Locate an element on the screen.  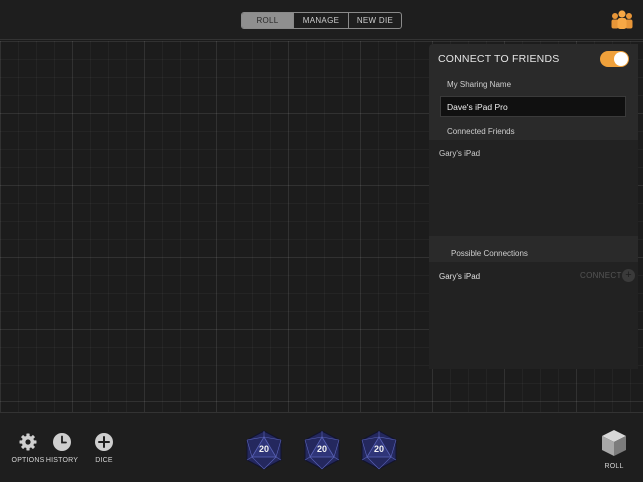
top-bar: ROLL MANAGE NEW DIE is located at coordinates (321, 20).